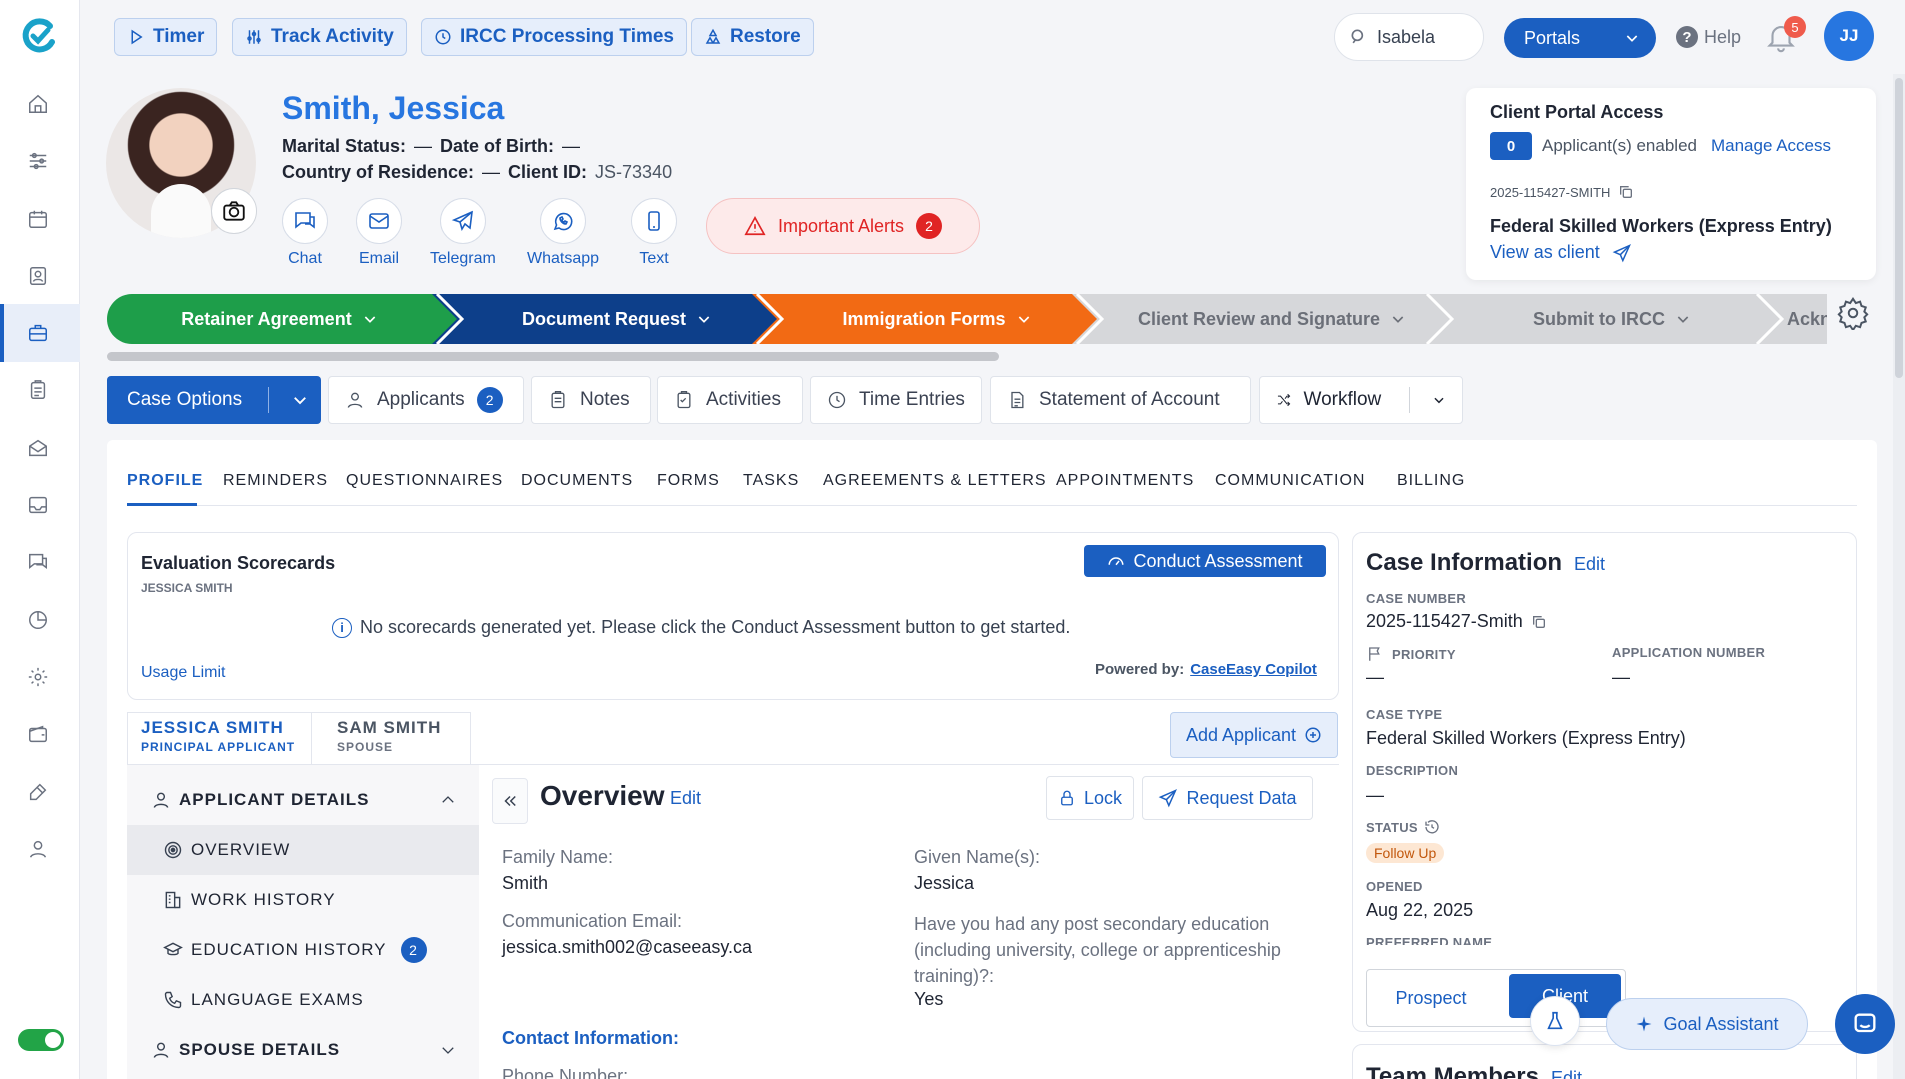  I want to click on telegram-icon, so click(462, 220).